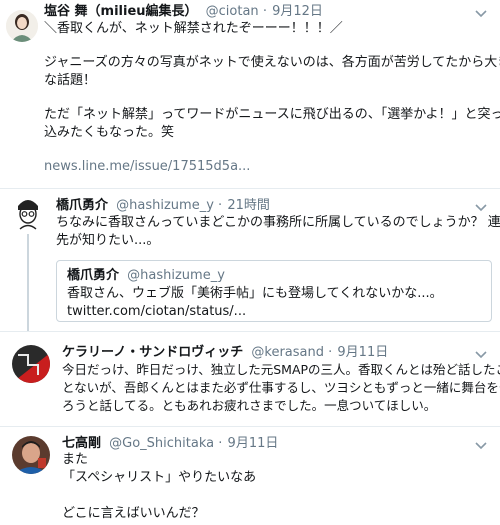 Image resolution: width=500 pixels, height=525 pixels. Describe the element at coordinates (255, 293) in the screenshot. I see `quote-line: 香取さん、ウェブ版「美術手帖」にも登場してくれないかな...。` at that location.